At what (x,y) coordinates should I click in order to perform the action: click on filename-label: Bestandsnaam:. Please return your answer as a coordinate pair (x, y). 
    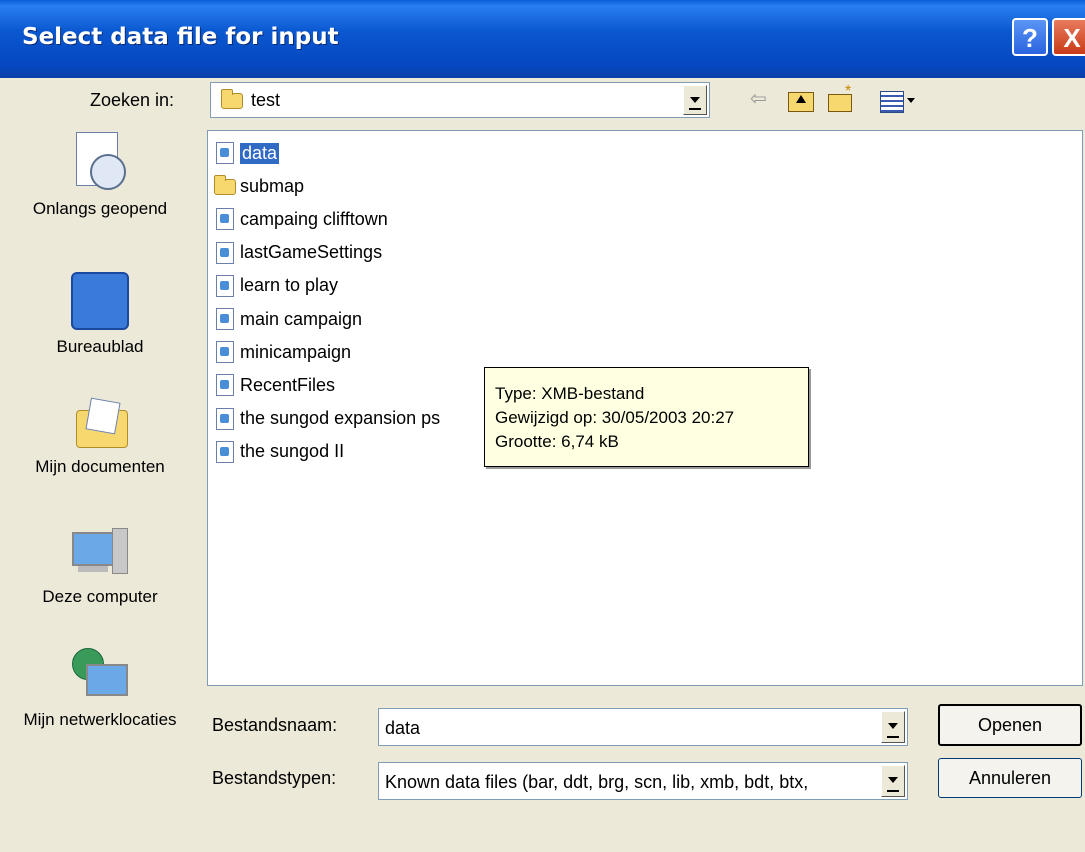
    Looking at the image, I should click on (275, 725).